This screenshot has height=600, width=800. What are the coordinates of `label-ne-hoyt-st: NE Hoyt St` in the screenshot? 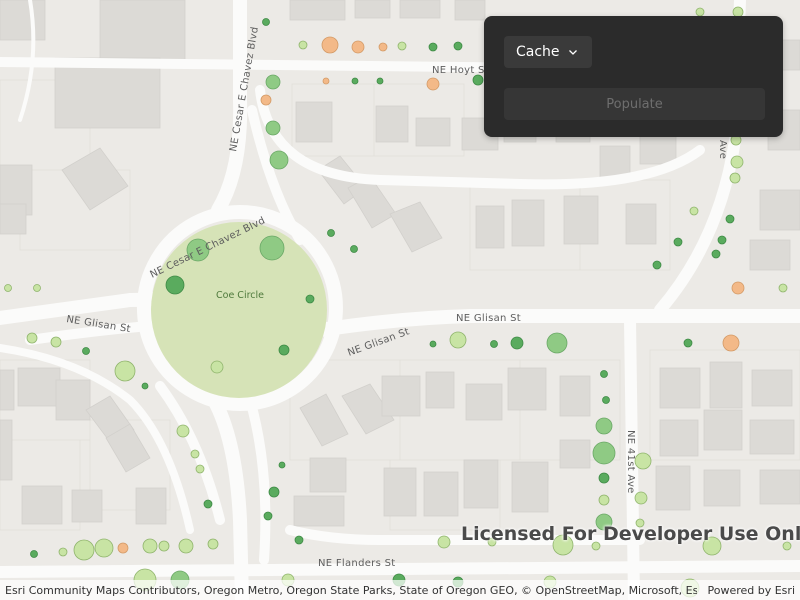 It's located at (460, 70).